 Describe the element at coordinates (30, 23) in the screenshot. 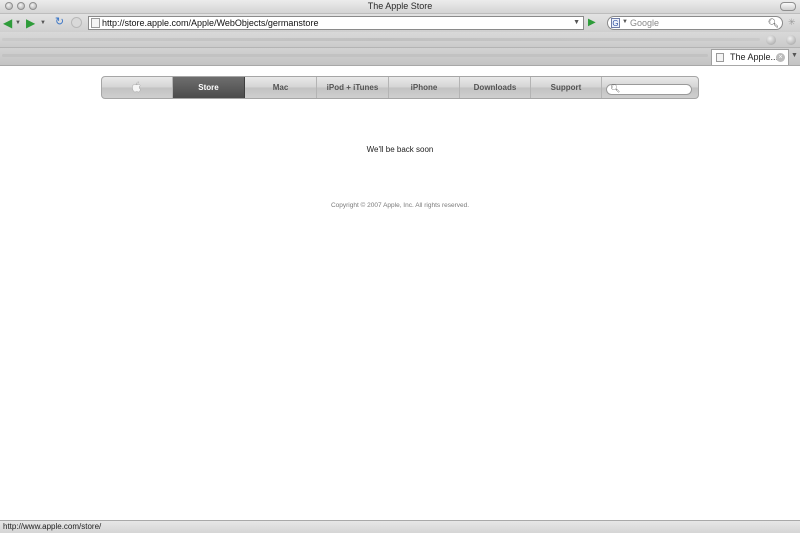

I see `forward-arrow-icon: ▶` at that location.